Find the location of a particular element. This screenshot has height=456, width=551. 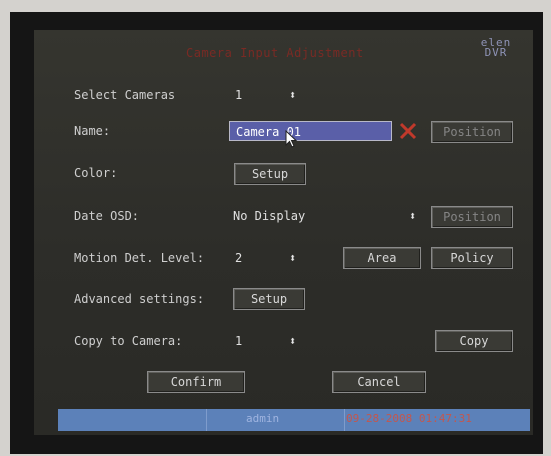

copy-button: Copy is located at coordinates (474, 341).